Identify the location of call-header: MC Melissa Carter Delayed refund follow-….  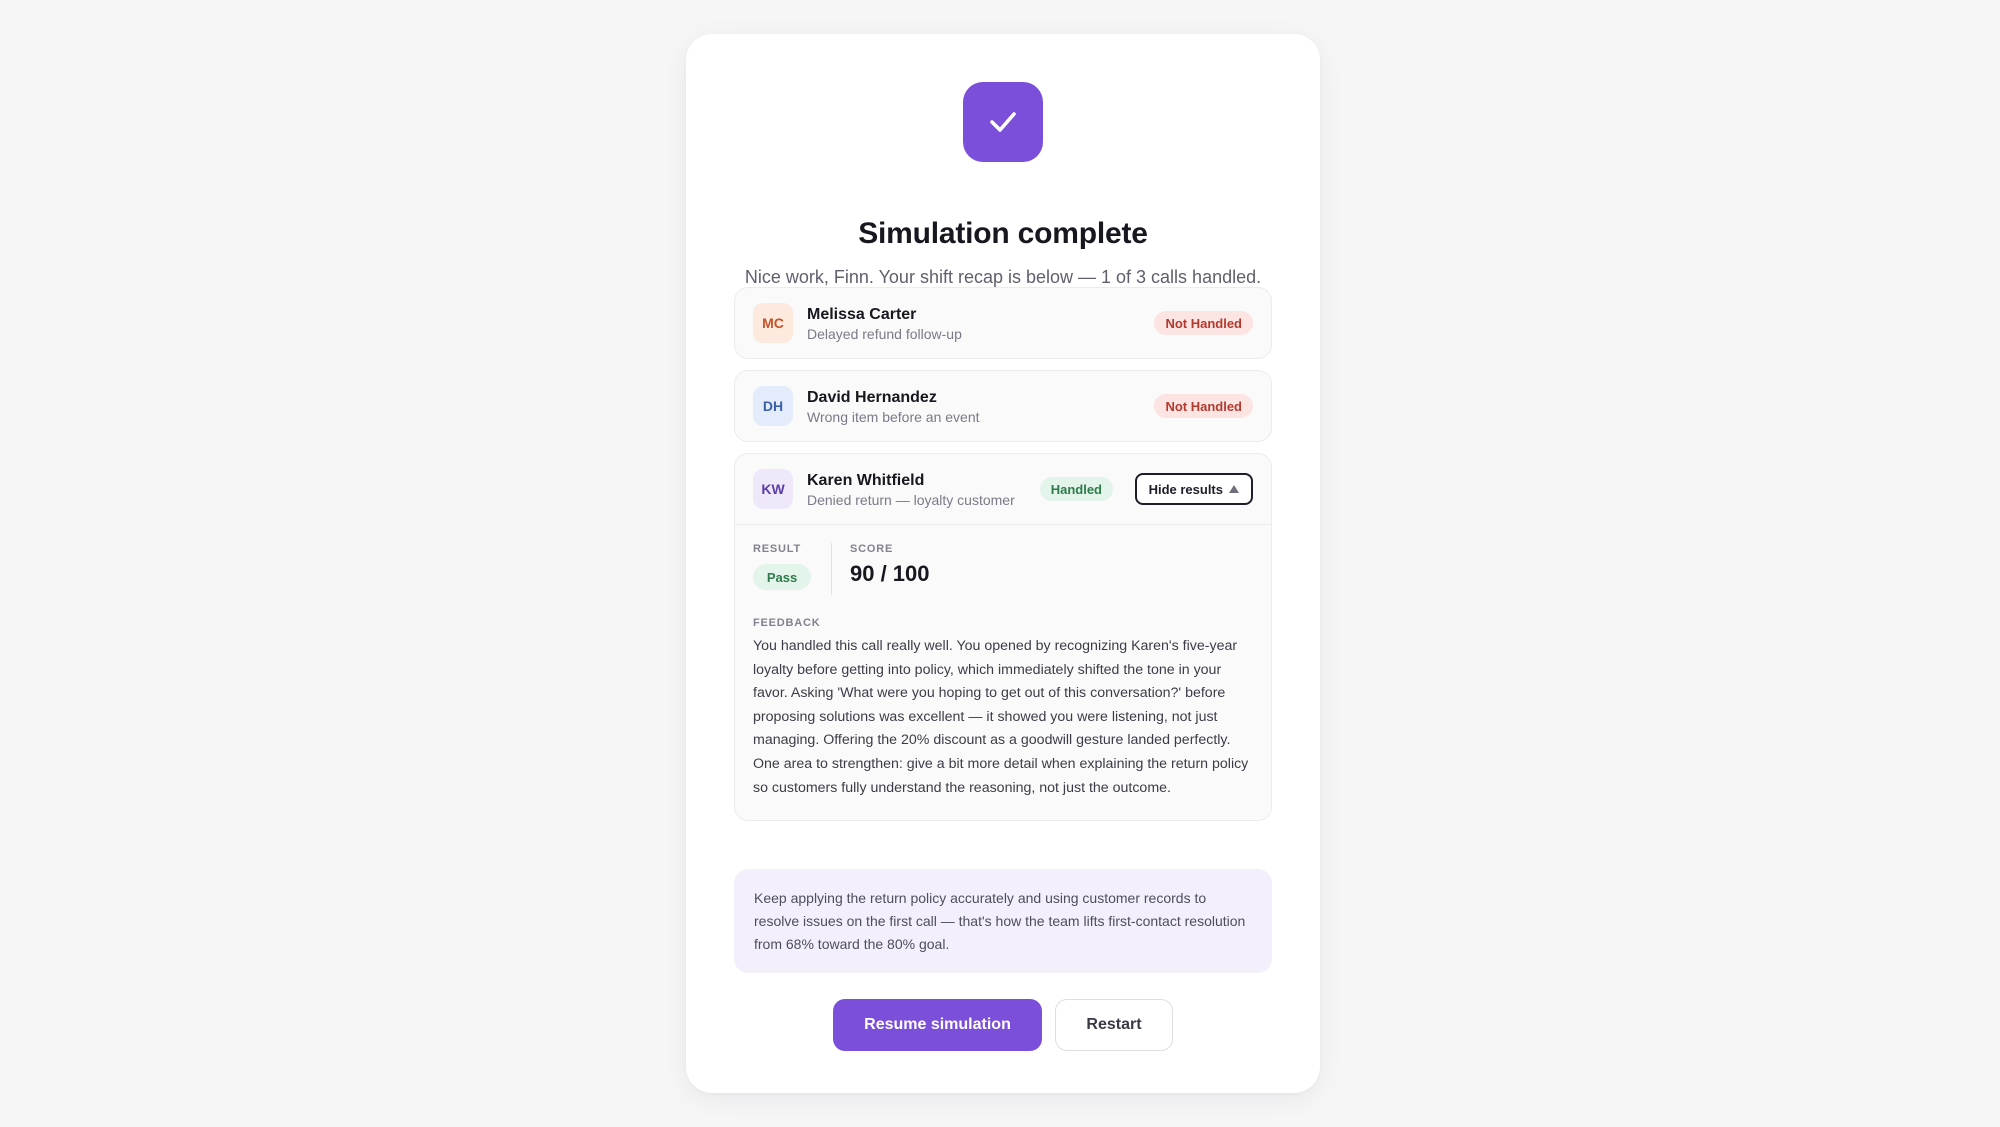
(1003, 323).